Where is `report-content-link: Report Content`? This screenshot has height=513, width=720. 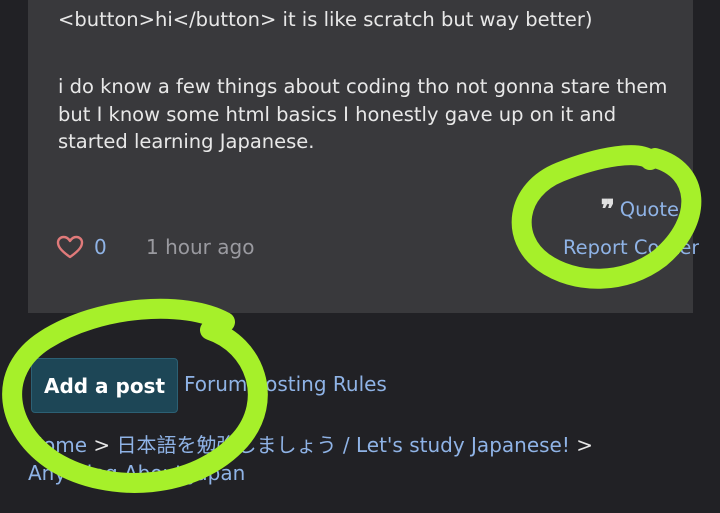
report-content-link: Report Content is located at coordinates (631, 247).